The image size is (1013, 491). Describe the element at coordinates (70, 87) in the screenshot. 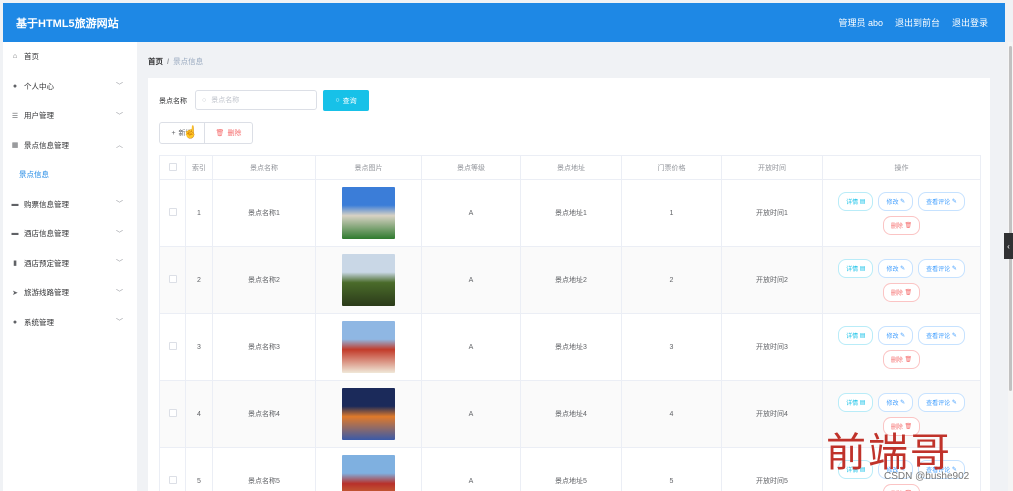

I see `sidebar-item-profile: ● 个人中心 ﹀` at that location.